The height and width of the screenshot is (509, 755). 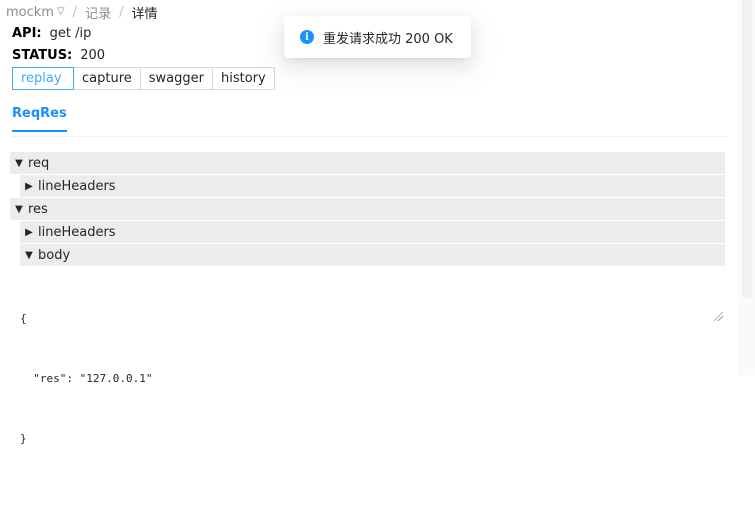 I want to click on tab-bar: ReqRes, so click(x=369, y=116).